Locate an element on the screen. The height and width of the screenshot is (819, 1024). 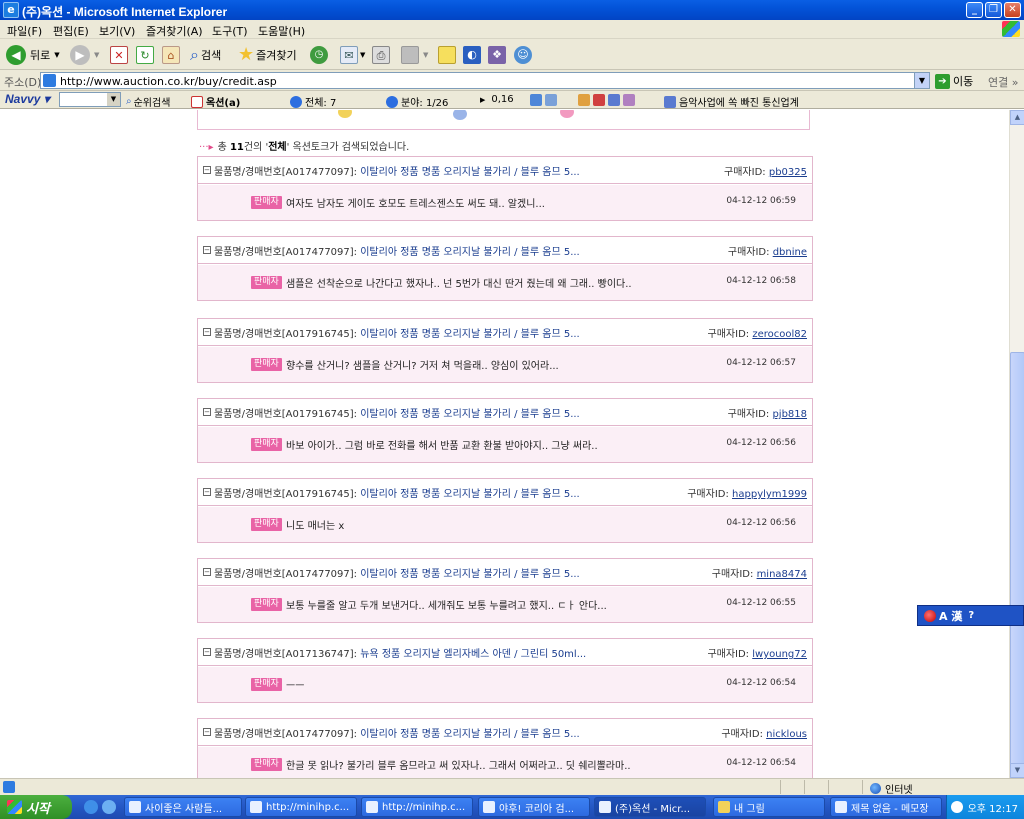
menu-edit: 편집(E) is located at coordinates (71, 31).